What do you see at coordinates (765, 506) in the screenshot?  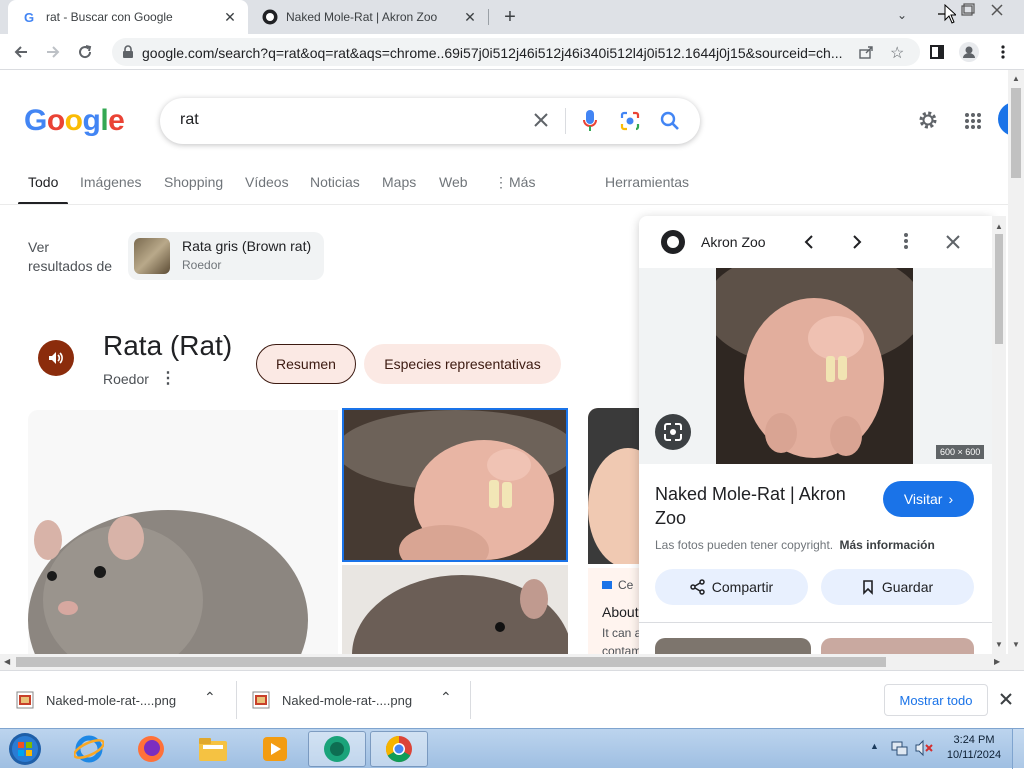 I see `image-title: Naked Mole-Rat | Akron Zoo` at bounding box center [765, 506].